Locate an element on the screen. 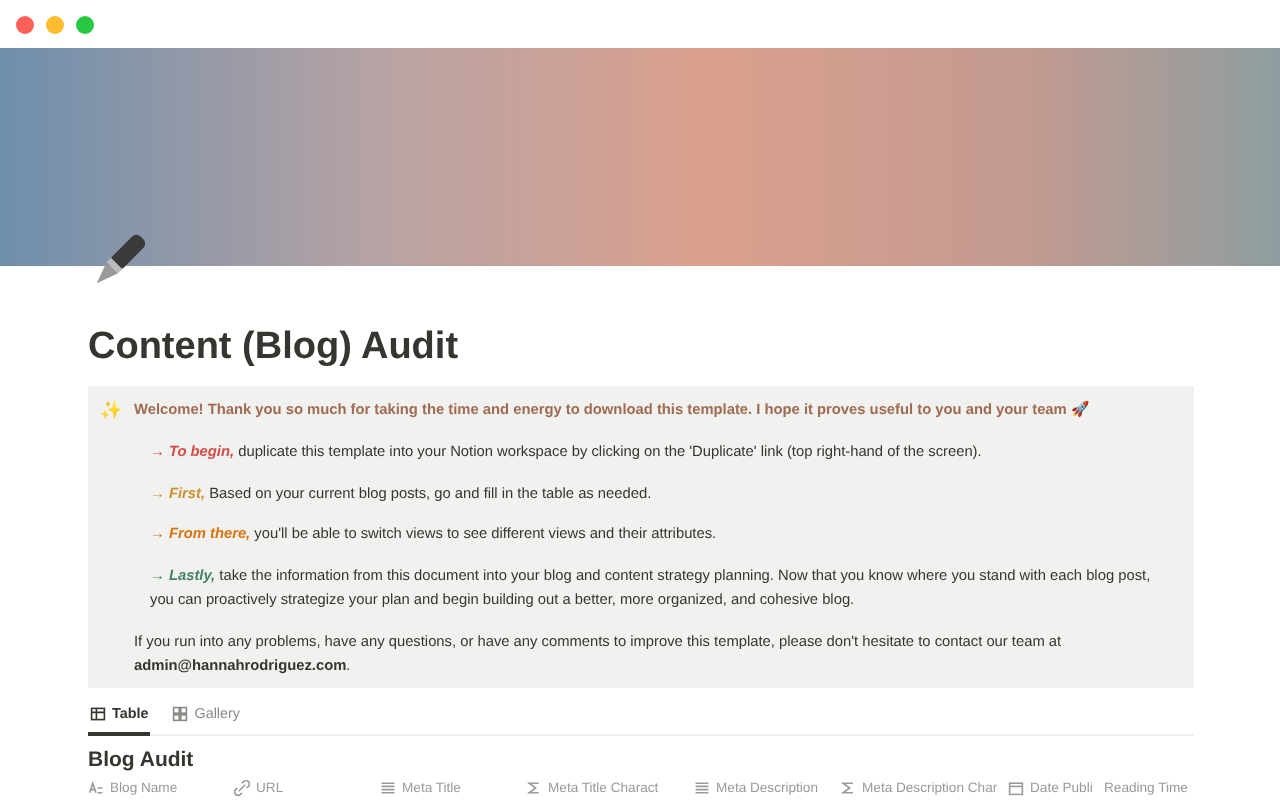 The height and width of the screenshot is (800, 1280). calendar-icon is located at coordinates (1016, 788).